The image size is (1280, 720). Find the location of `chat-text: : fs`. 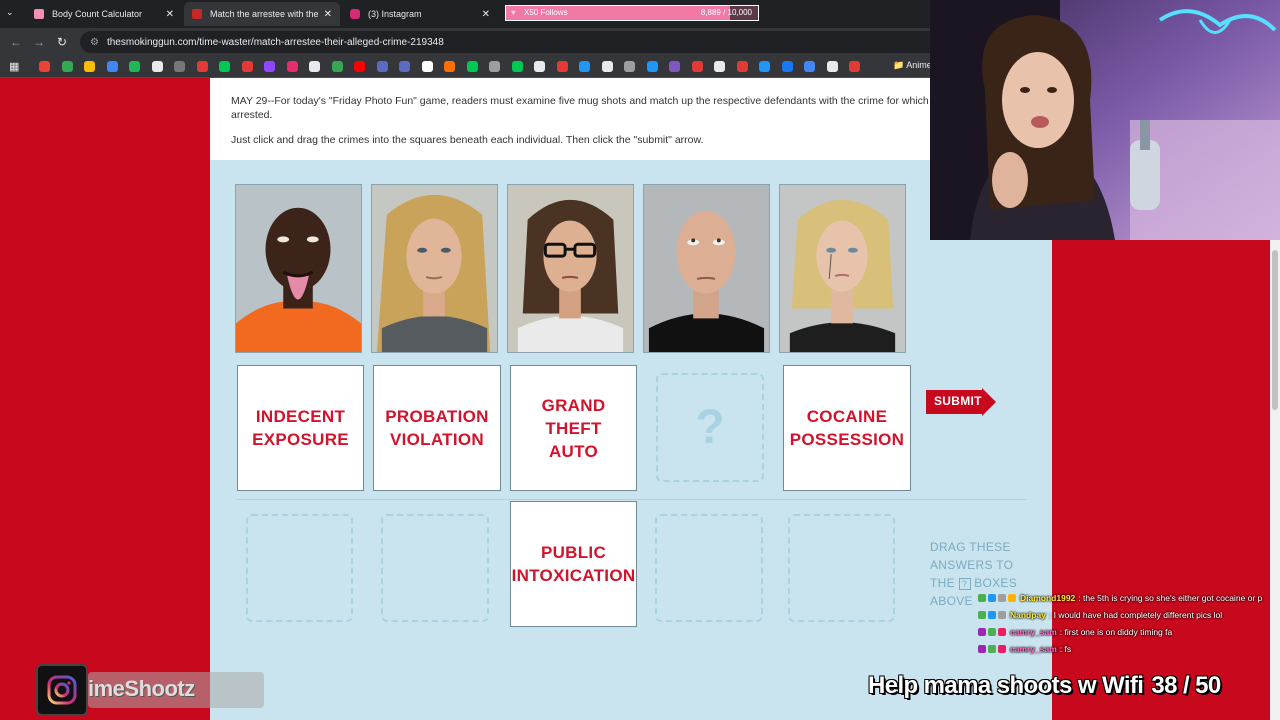

chat-text: : fs is located at coordinates (1065, 648).